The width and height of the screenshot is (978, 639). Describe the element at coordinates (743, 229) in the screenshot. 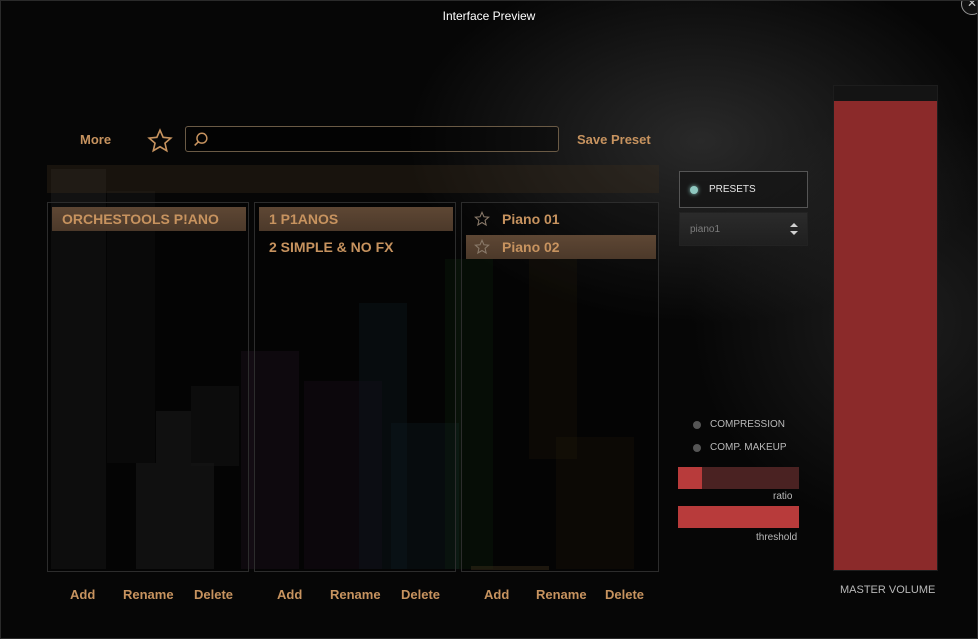

I see `preset-select: piano1` at that location.